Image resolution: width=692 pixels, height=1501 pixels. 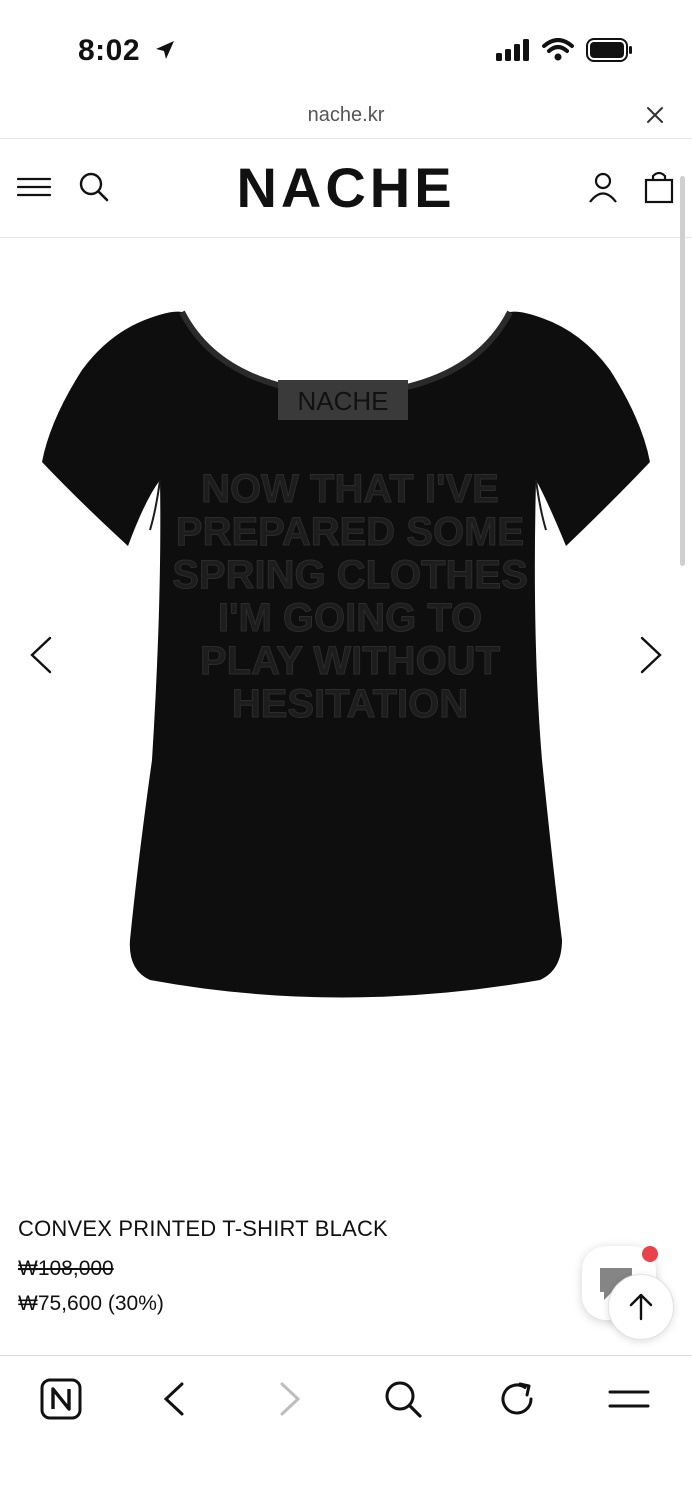 I want to click on reload-icon, so click(x=517, y=1399).